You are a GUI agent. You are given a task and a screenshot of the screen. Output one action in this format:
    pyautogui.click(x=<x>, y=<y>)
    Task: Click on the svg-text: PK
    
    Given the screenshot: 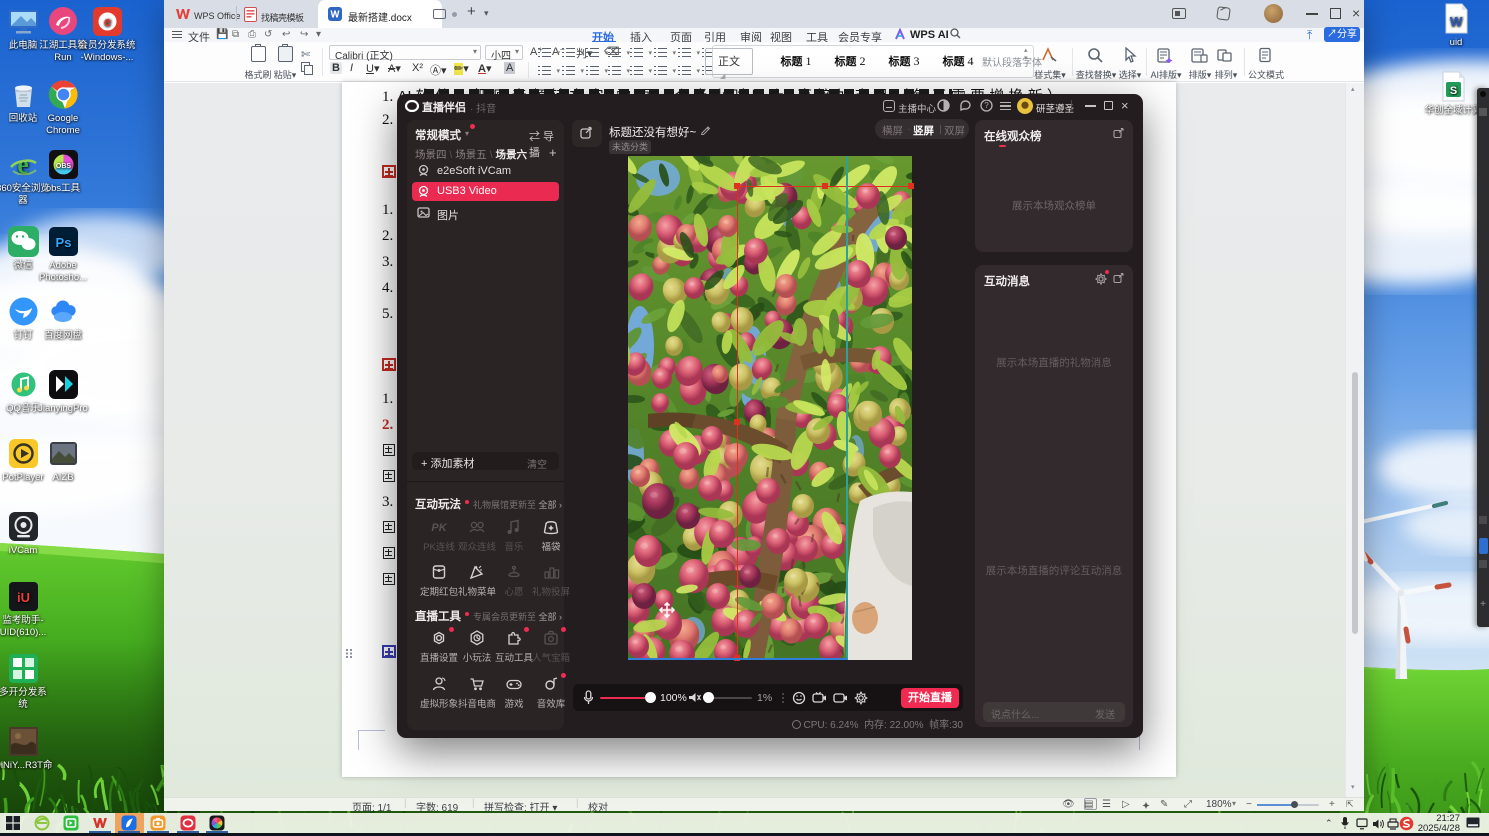 What is the action you would take?
    pyautogui.click(x=439, y=528)
    